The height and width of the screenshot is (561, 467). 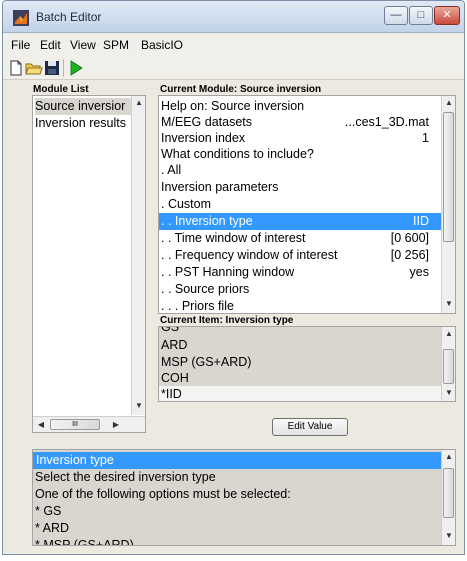 I want to click on module-row: Help on: Source inversion, so click(x=301, y=106).